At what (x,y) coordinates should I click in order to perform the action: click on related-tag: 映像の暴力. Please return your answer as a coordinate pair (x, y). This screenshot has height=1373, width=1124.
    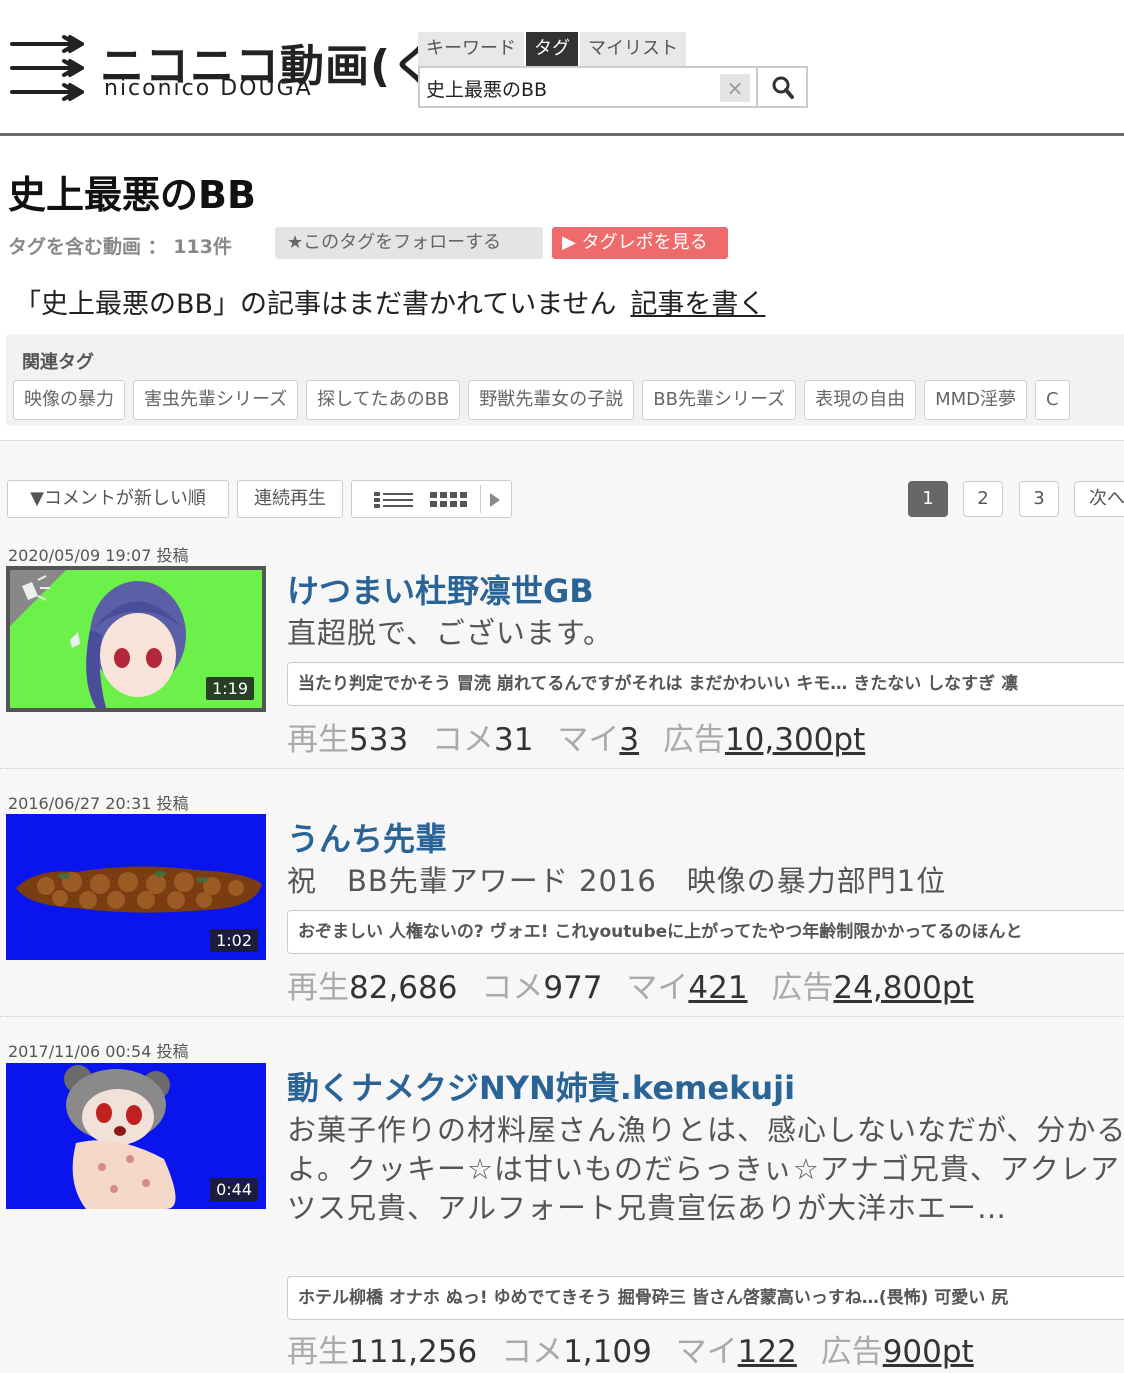
    Looking at the image, I should click on (69, 400).